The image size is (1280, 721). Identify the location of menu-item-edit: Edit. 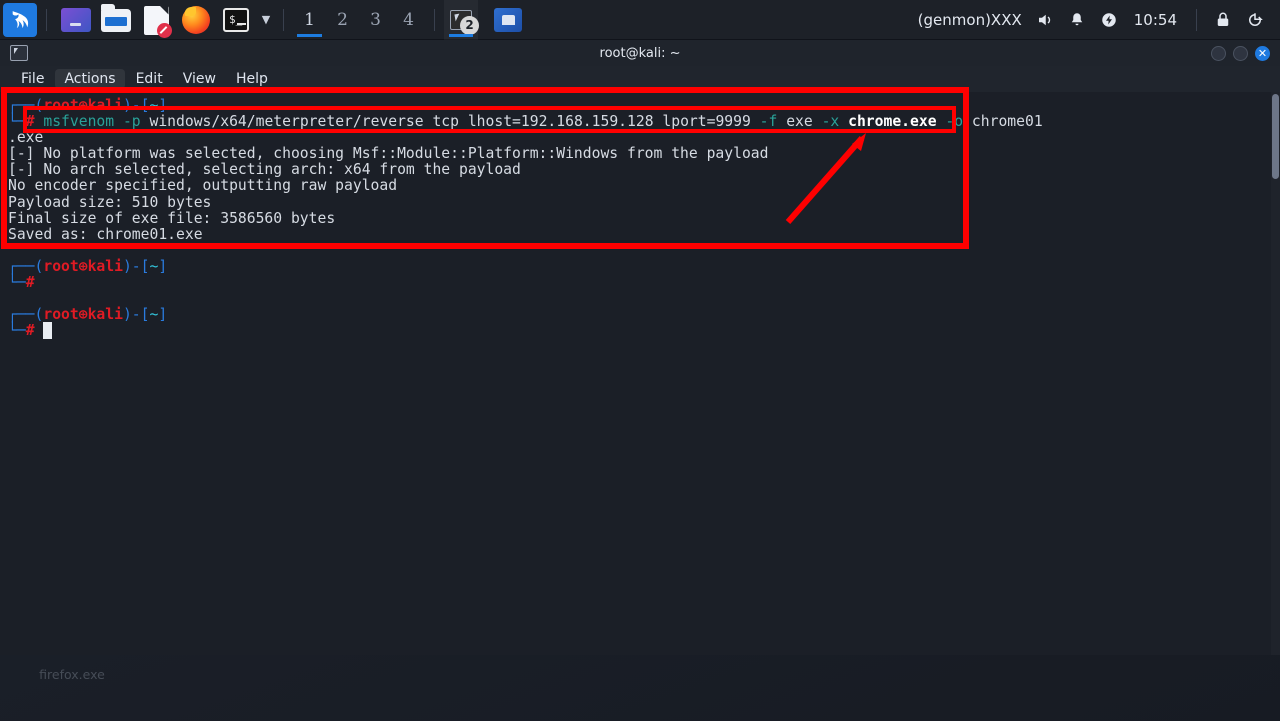
(149, 79).